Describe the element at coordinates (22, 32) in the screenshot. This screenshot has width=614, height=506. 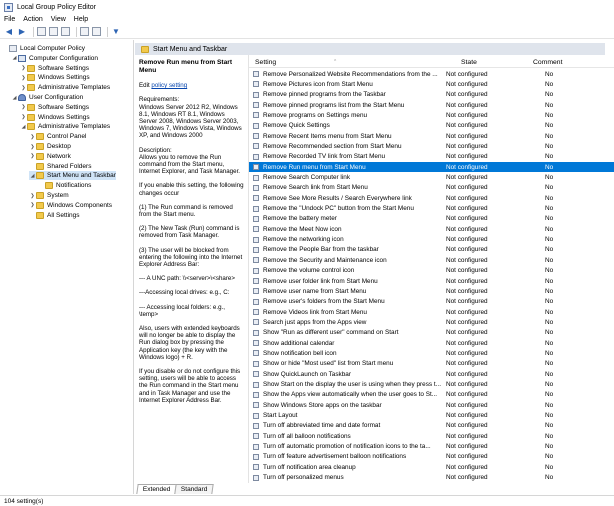
I see `forward-arrow-icon: ▶` at that location.